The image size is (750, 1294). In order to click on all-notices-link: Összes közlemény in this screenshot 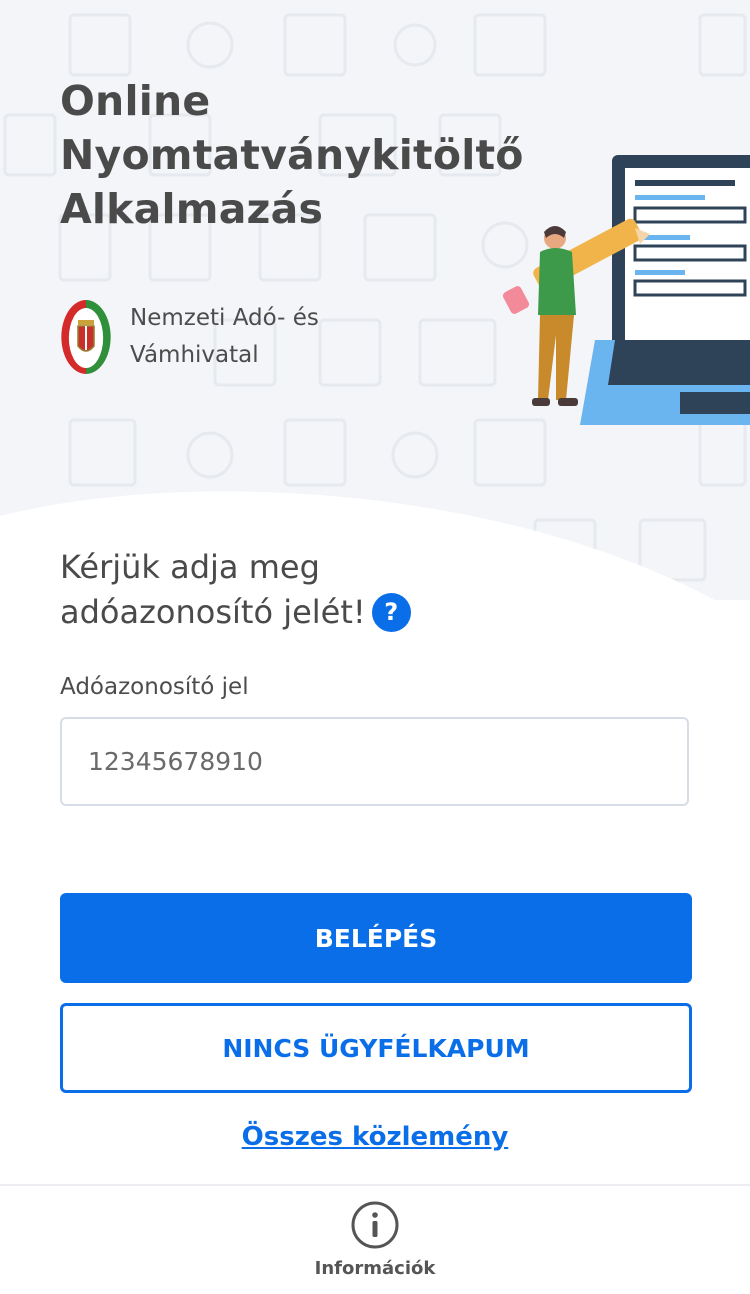, I will do `click(375, 1137)`.